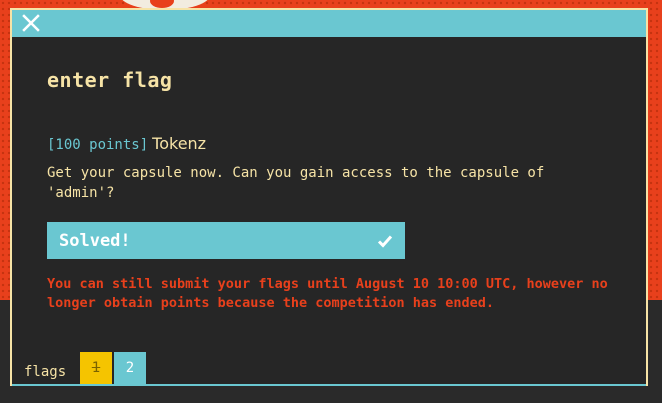 The height and width of the screenshot is (403, 662). What do you see at coordinates (179, 143) in the screenshot?
I see `challenge-name: Tokenz` at bounding box center [179, 143].